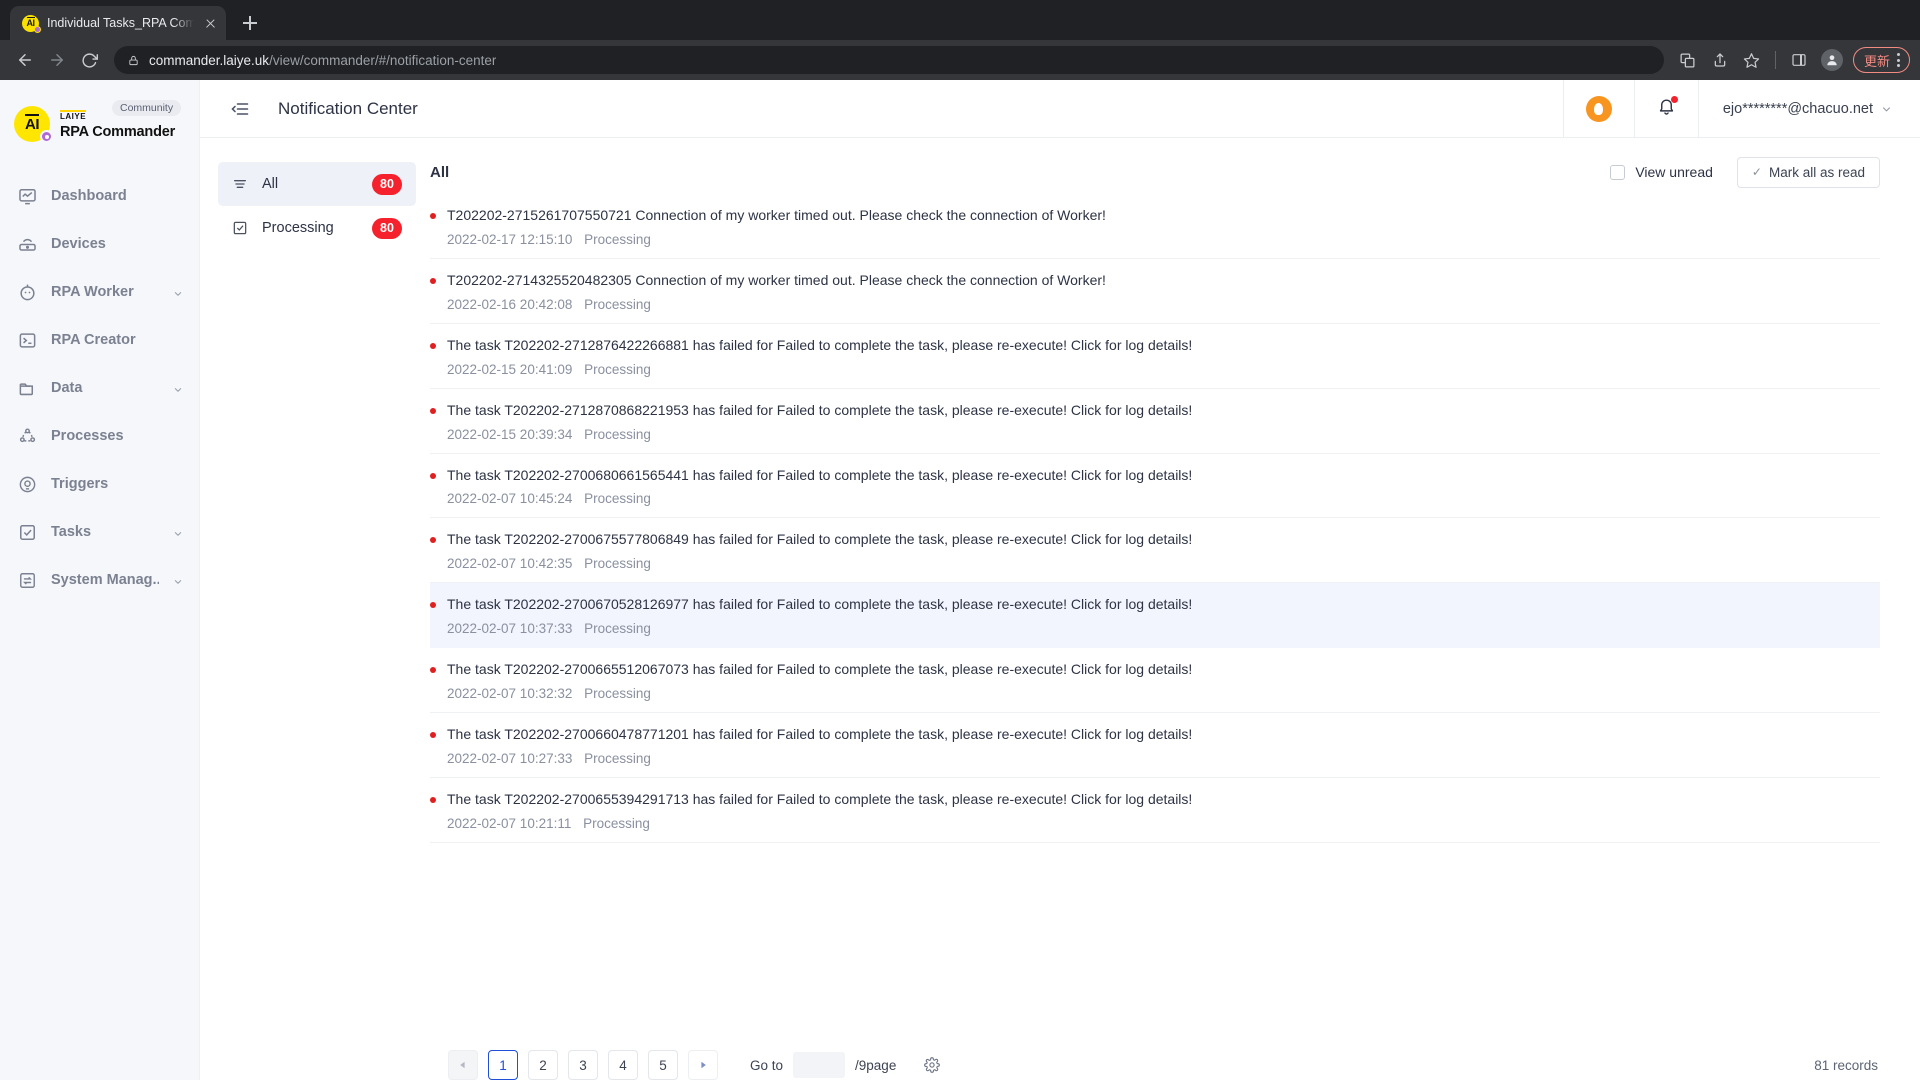 This screenshot has height=1080, width=1920. What do you see at coordinates (1831, 60) in the screenshot?
I see `profile-avatar` at bounding box center [1831, 60].